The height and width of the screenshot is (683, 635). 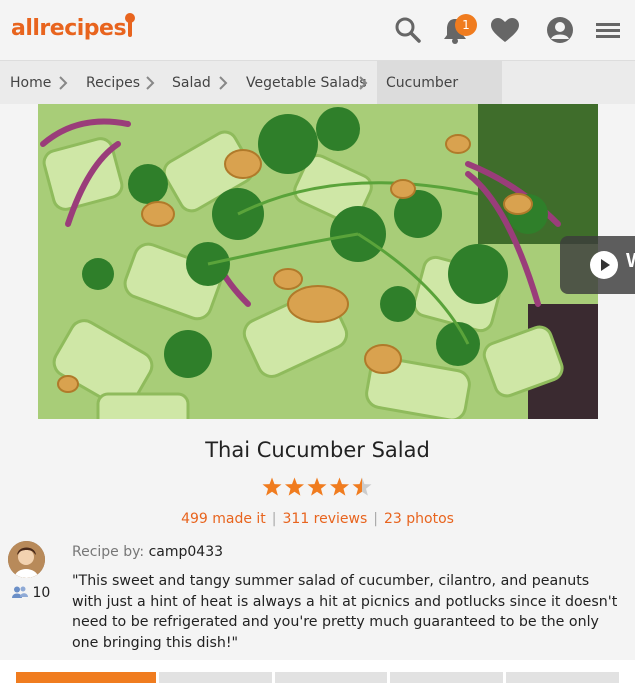 I want to click on followers-count: 10, so click(x=31, y=593).